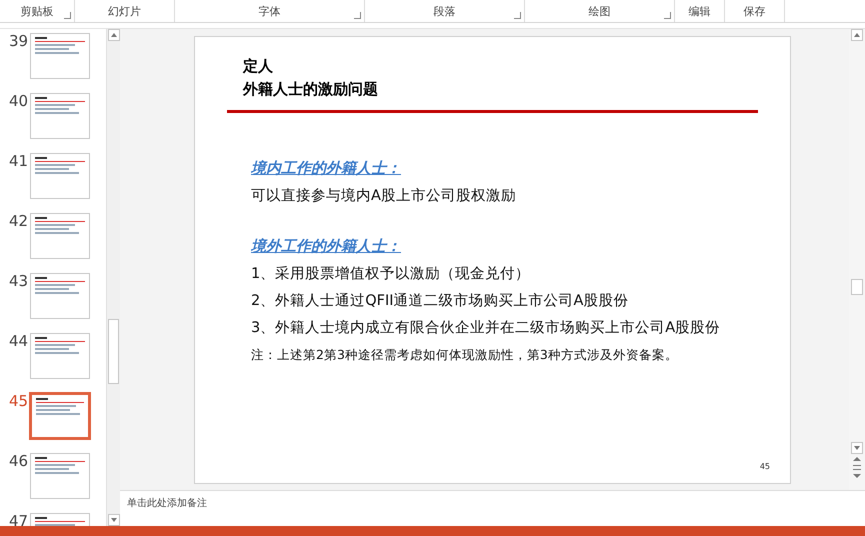 Image resolution: width=865 pixels, height=536 pixels. I want to click on thumbnail-scrollbar, so click(113, 277).